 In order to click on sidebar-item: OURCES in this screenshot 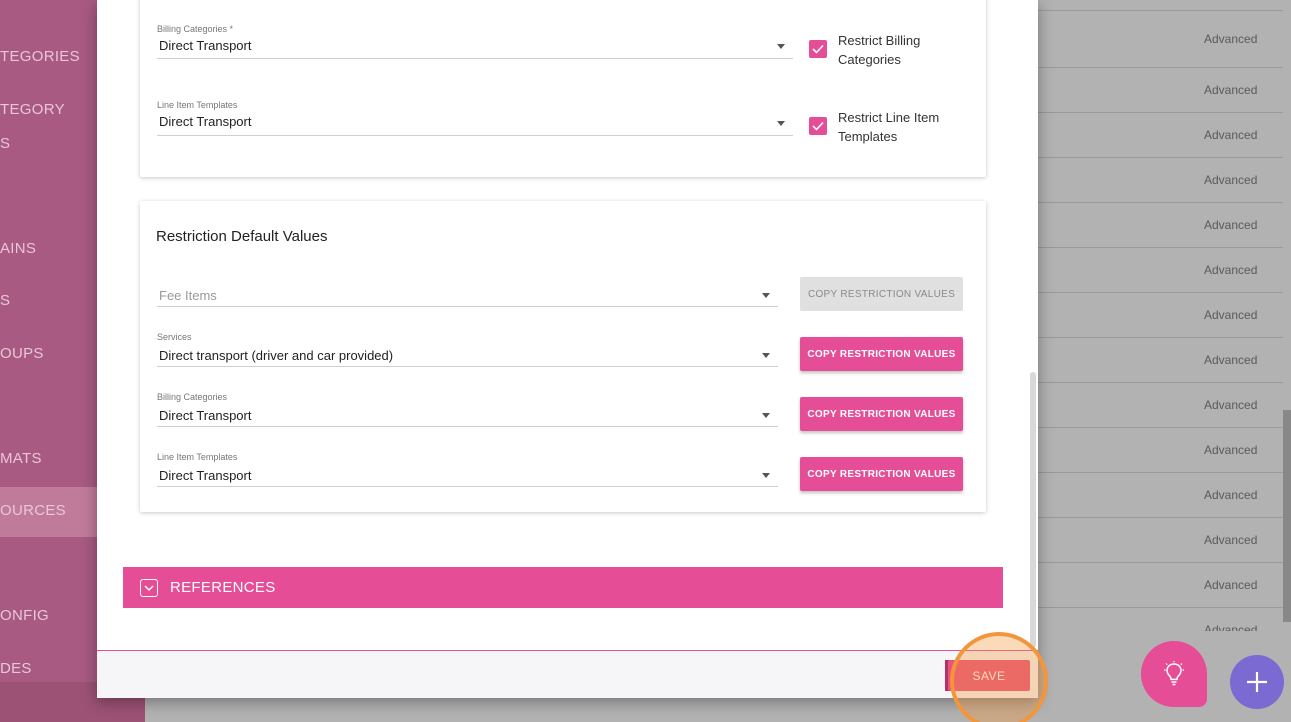, I will do `click(33, 510)`.